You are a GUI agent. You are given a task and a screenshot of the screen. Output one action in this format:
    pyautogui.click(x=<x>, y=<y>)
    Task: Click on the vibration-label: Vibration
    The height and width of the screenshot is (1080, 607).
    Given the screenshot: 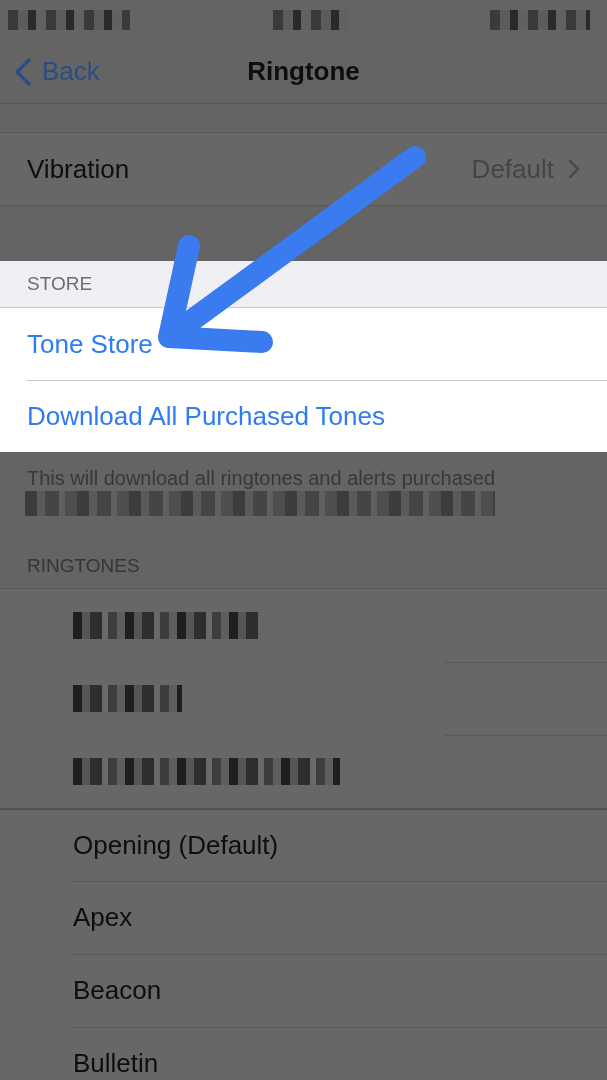 What is the action you would take?
    pyautogui.click(x=78, y=169)
    